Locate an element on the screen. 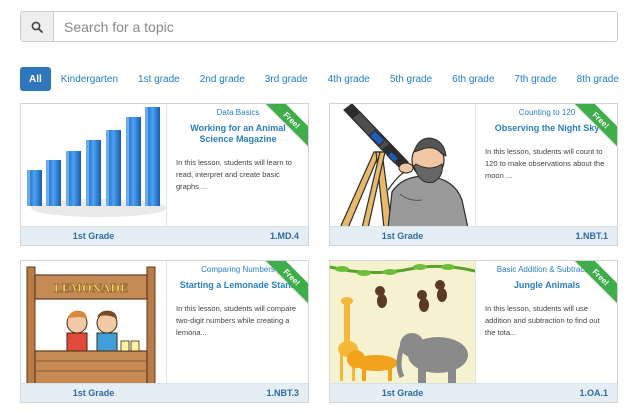 Image resolution: width=640 pixels, height=414 pixels. tab-3rd-grade: 3rd grade is located at coordinates (286, 79).